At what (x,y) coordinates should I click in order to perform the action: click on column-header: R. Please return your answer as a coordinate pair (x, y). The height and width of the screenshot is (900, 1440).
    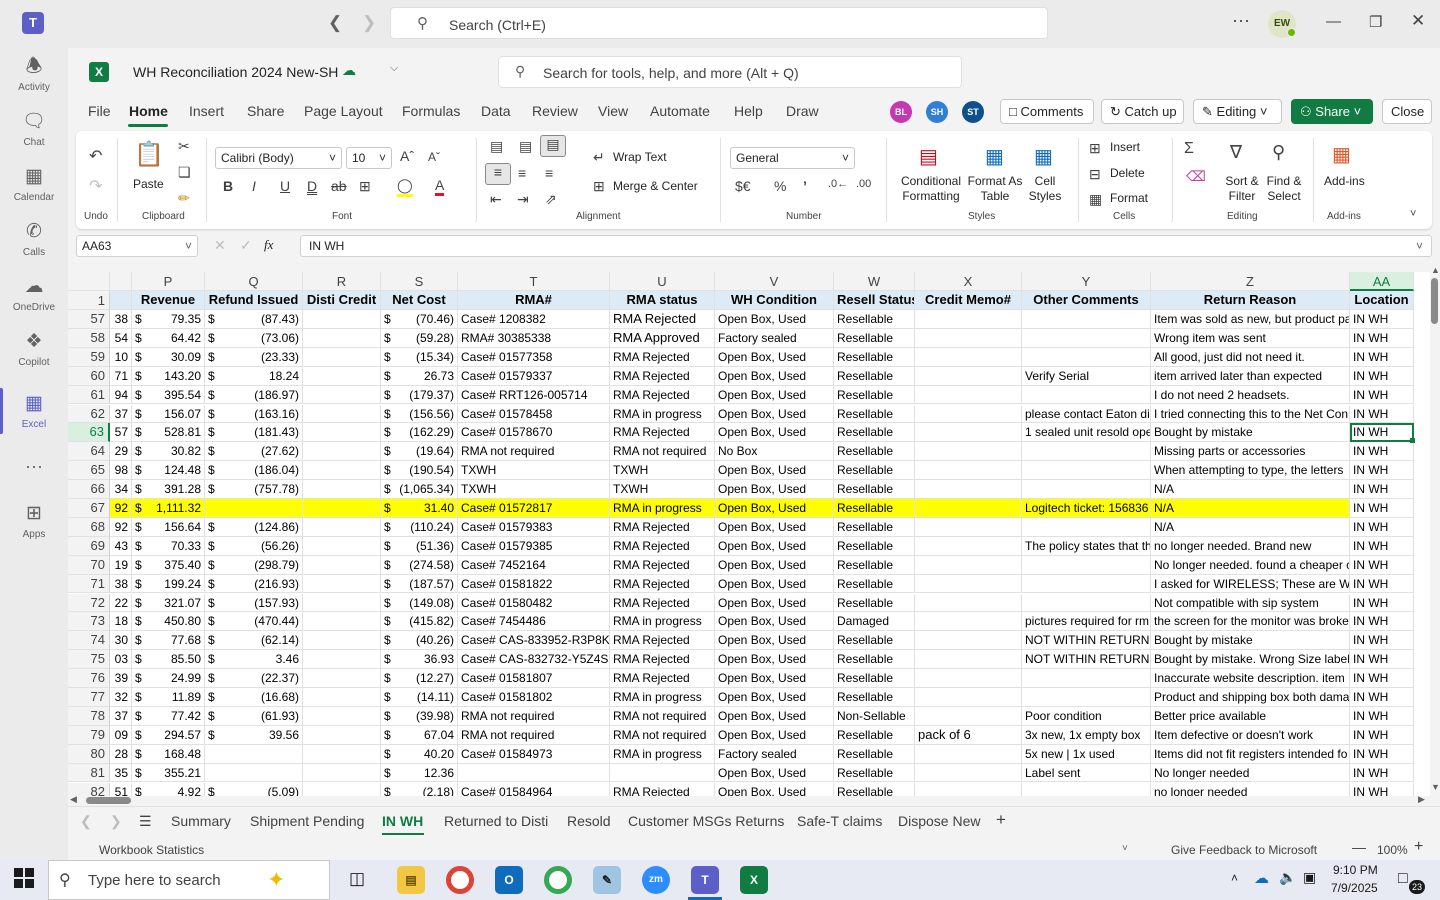
    Looking at the image, I should click on (342, 281).